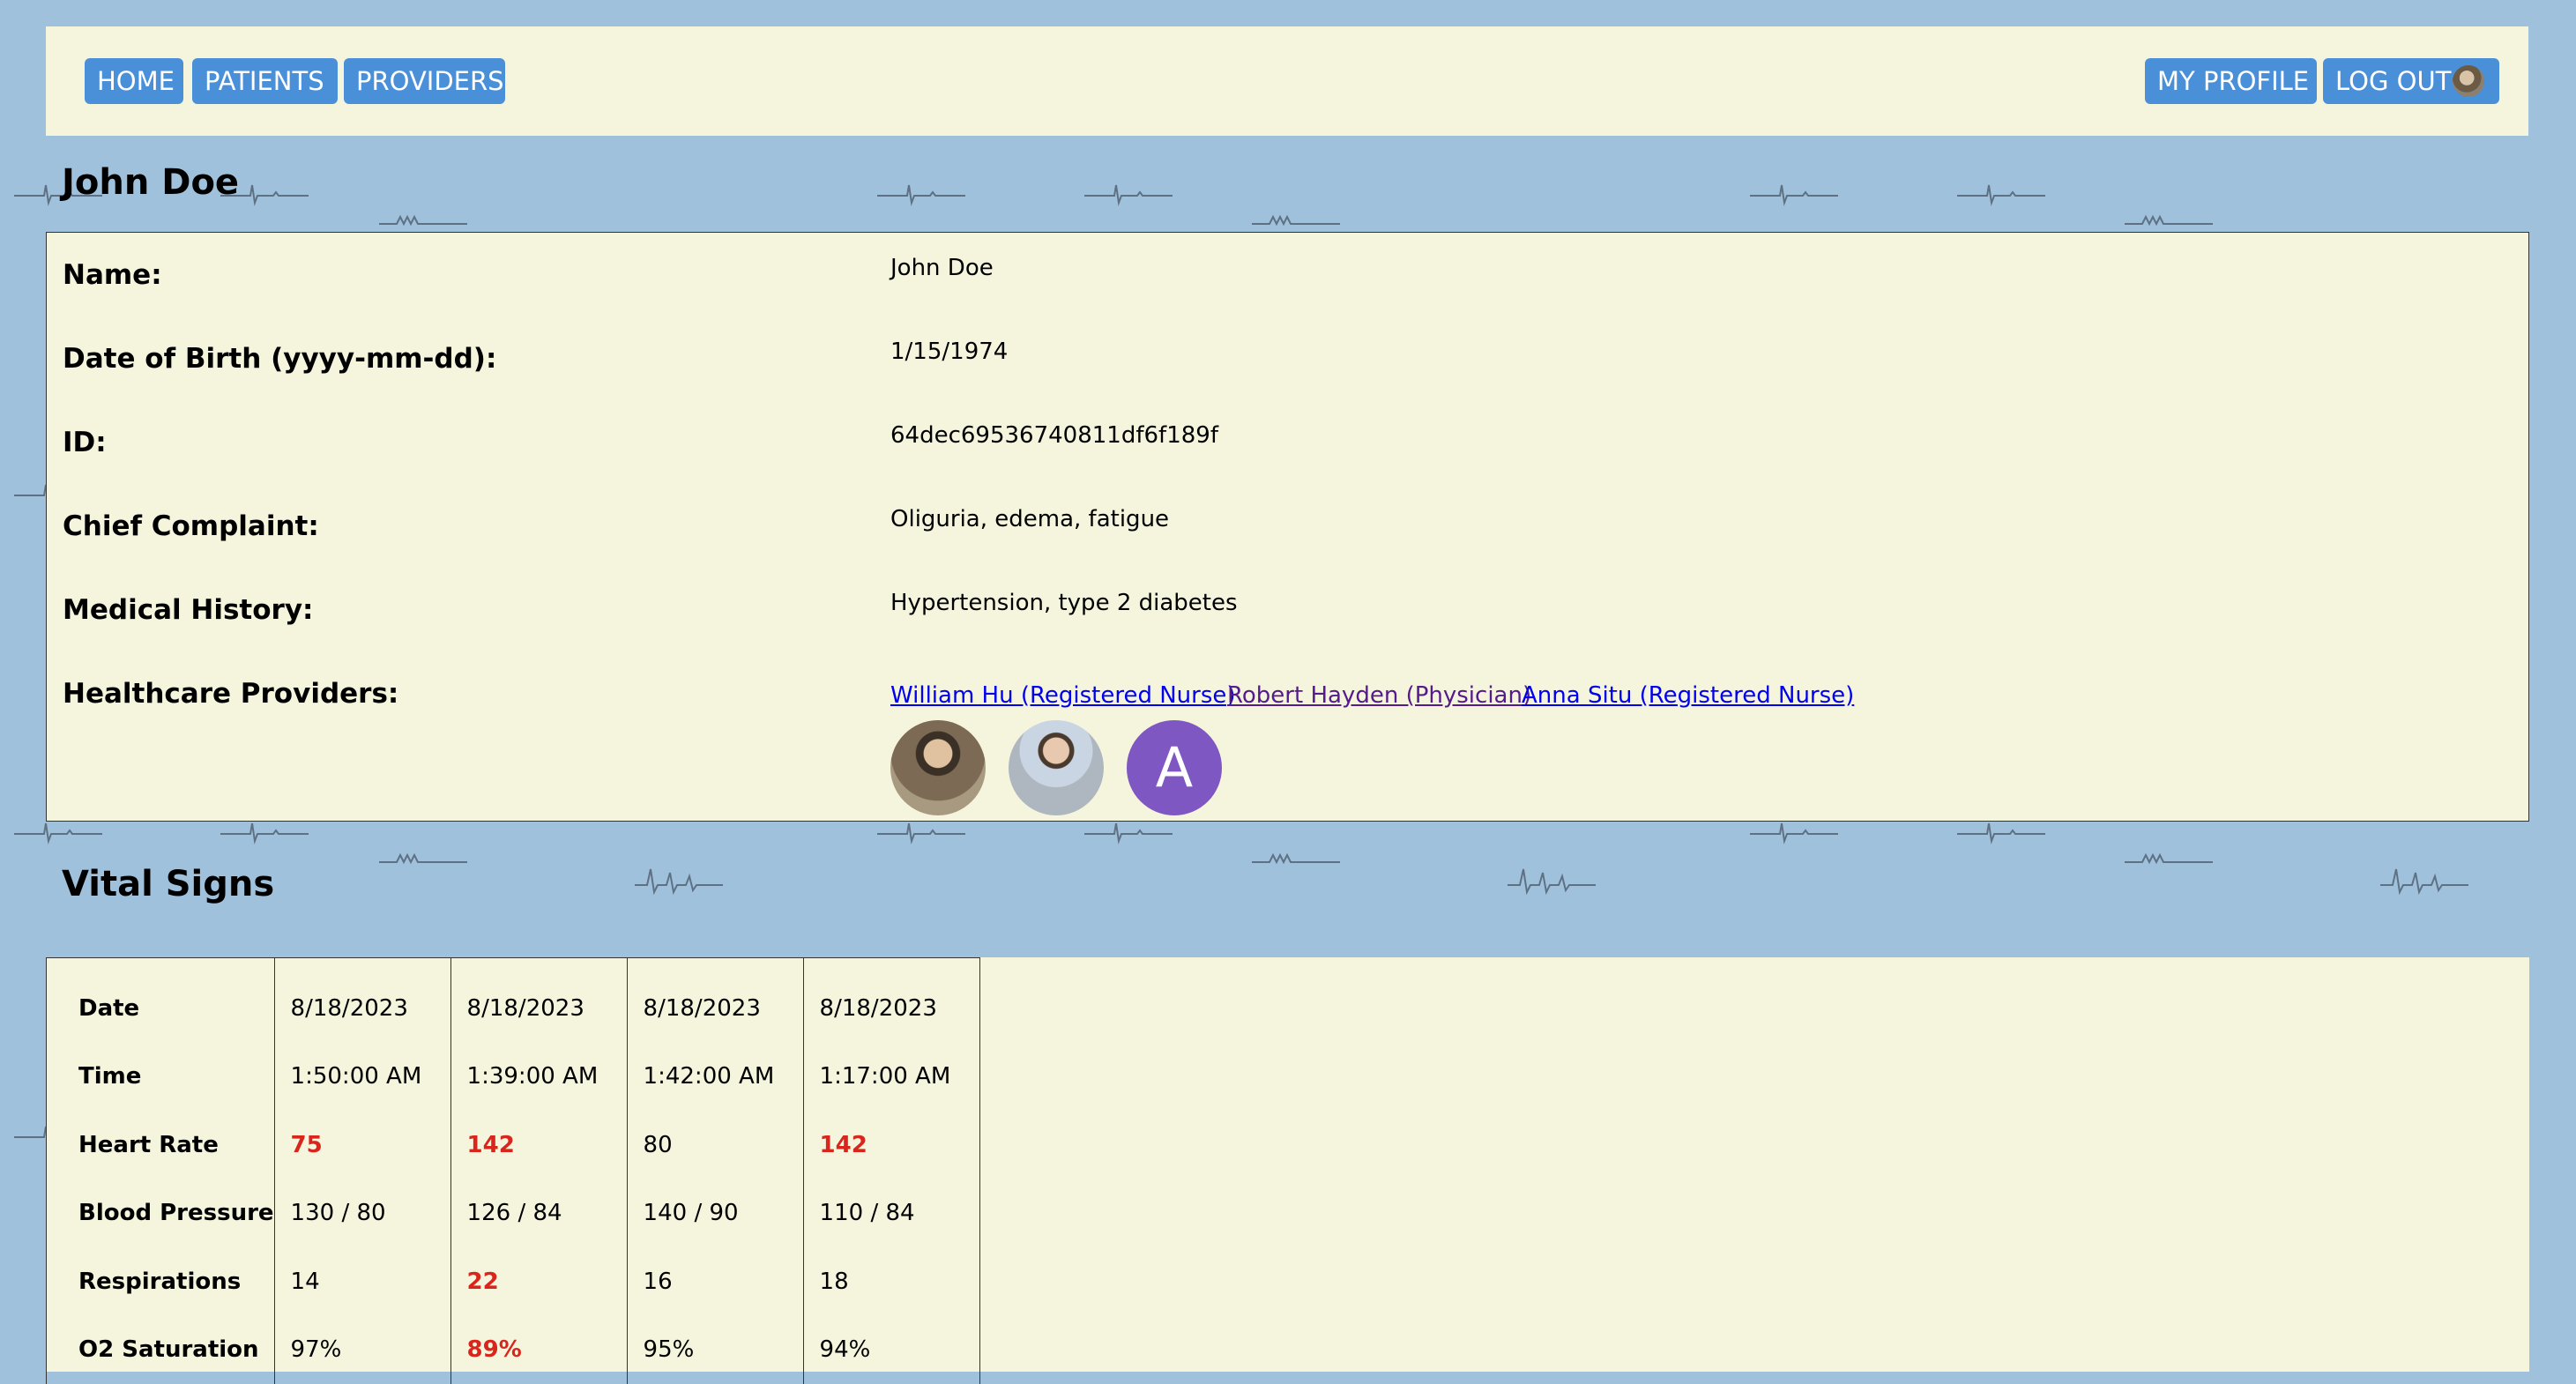 Image resolution: width=2576 pixels, height=1384 pixels. What do you see at coordinates (891, 1214) in the screenshot?
I see `vitals-cell: 110 / 84` at bounding box center [891, 1214].